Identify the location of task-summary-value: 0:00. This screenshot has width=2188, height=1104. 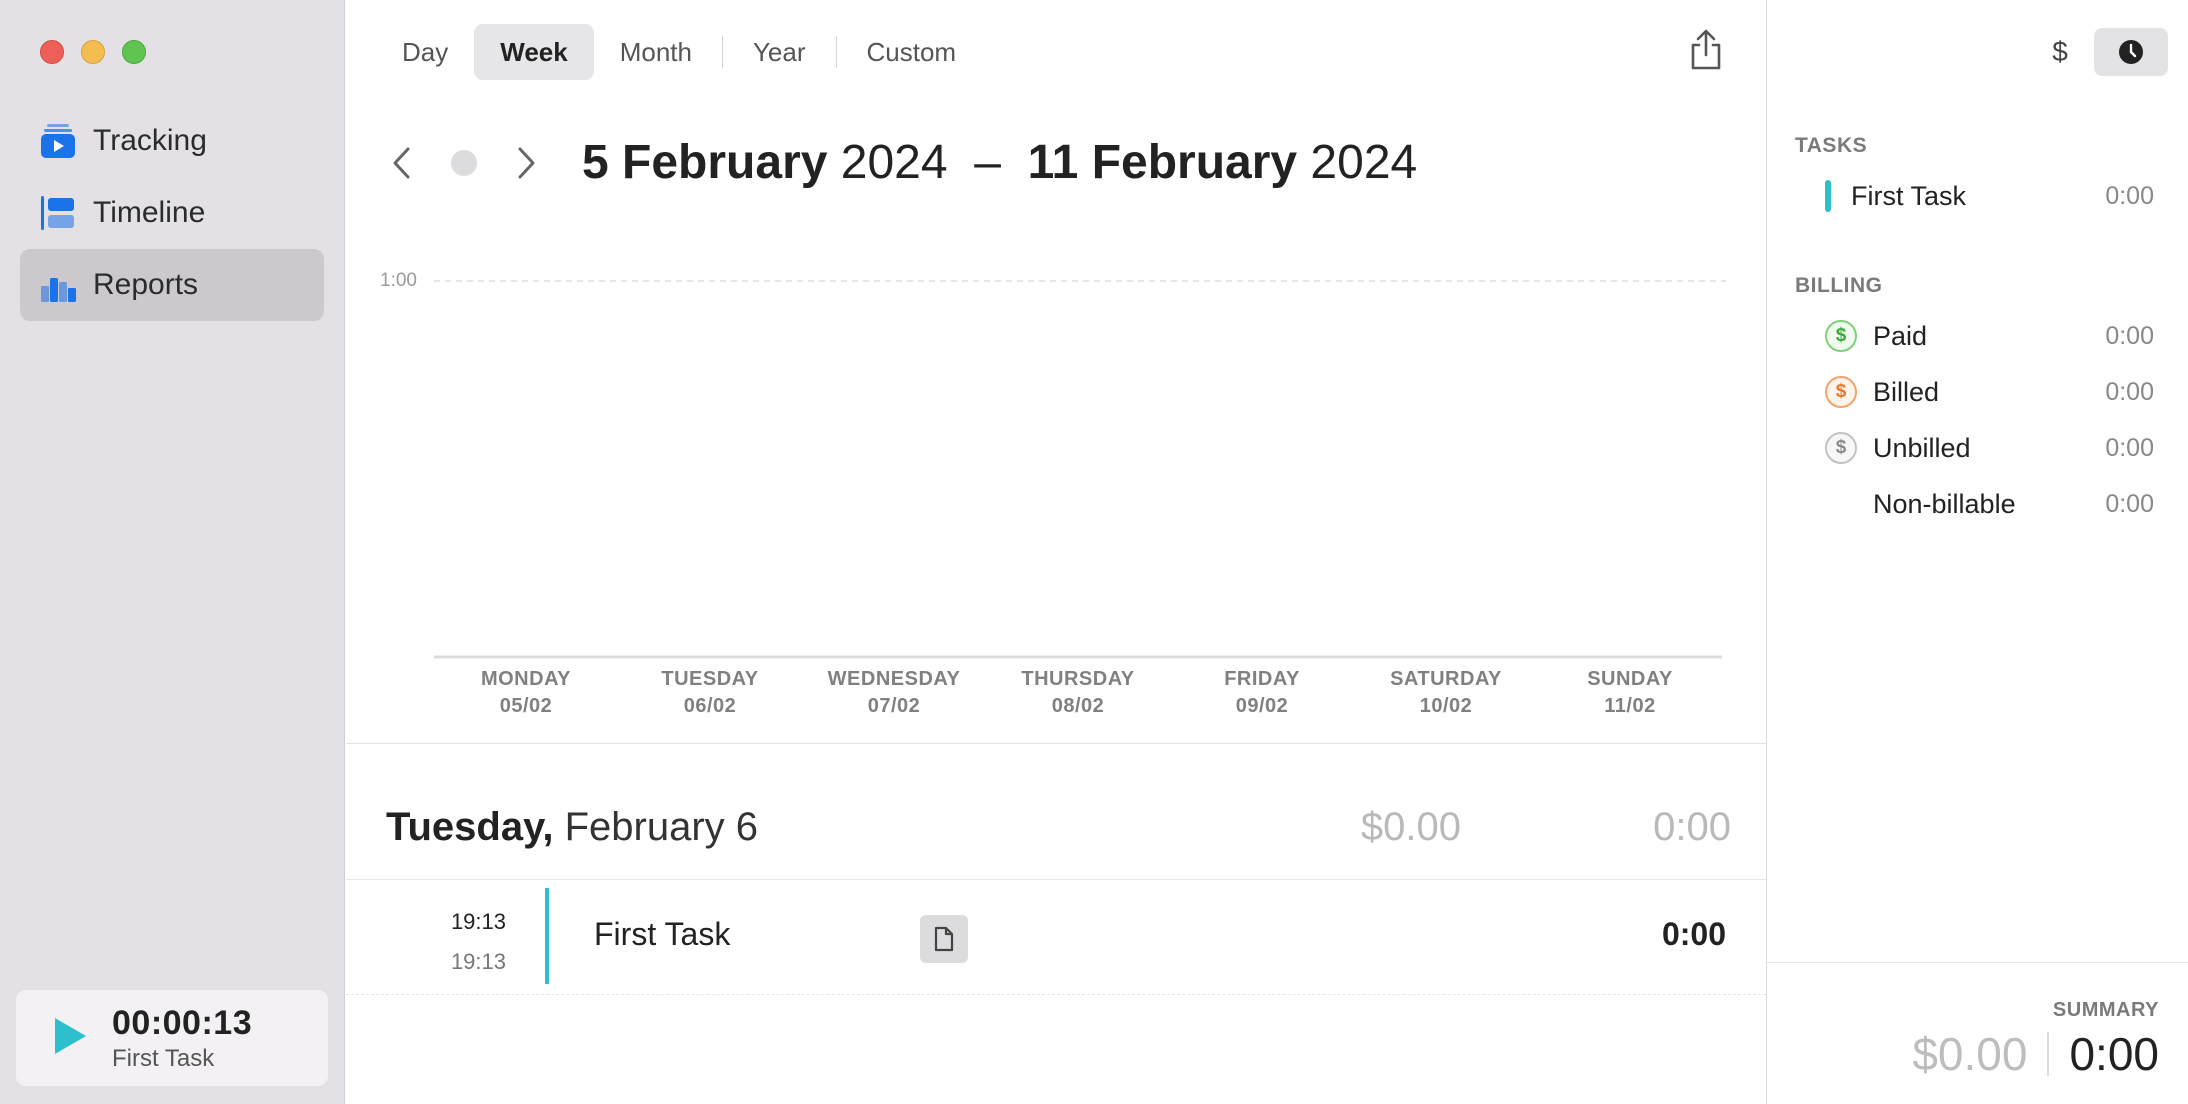
(2129, 195).